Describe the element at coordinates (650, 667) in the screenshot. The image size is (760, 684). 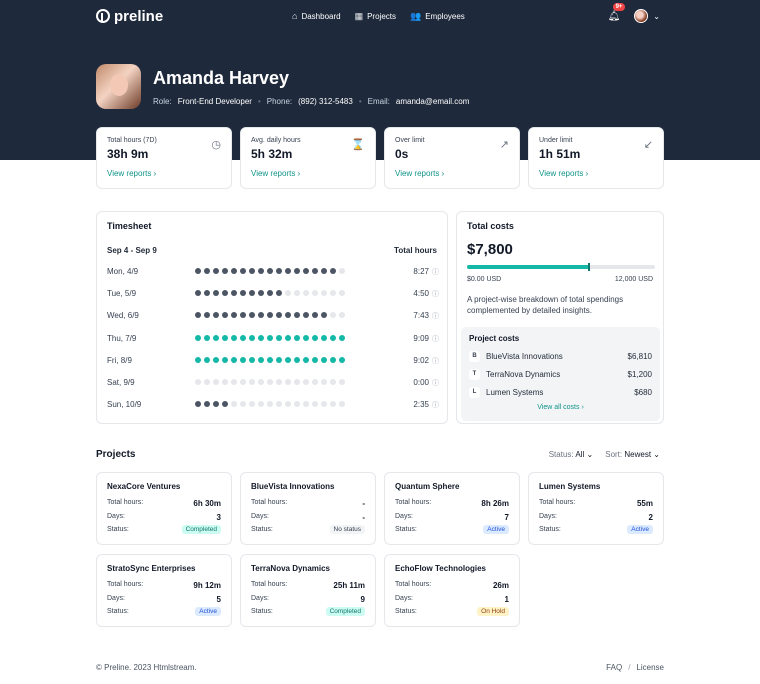
I see `license-link: License` at that location.